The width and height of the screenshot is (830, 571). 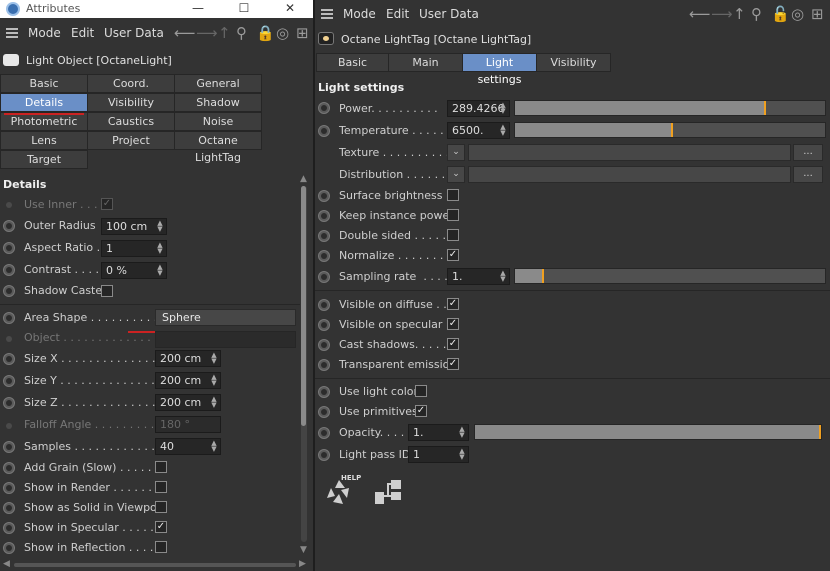 What do you see at coordinates (438, 454) in the screenshot?
I see `field-light-pass-id: 1 ▲ ▼` at bounding box center [438, 454].